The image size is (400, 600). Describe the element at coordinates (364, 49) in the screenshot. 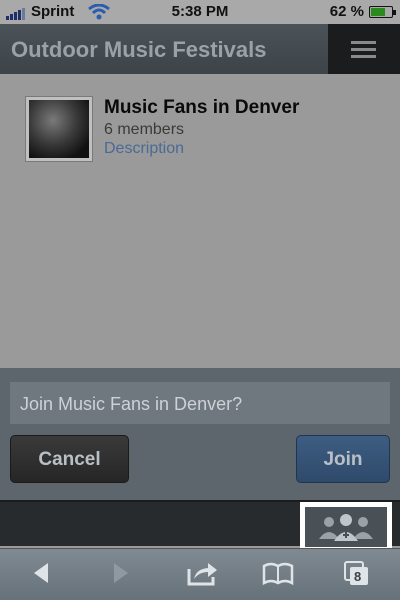

I see `menu-button` at that location.